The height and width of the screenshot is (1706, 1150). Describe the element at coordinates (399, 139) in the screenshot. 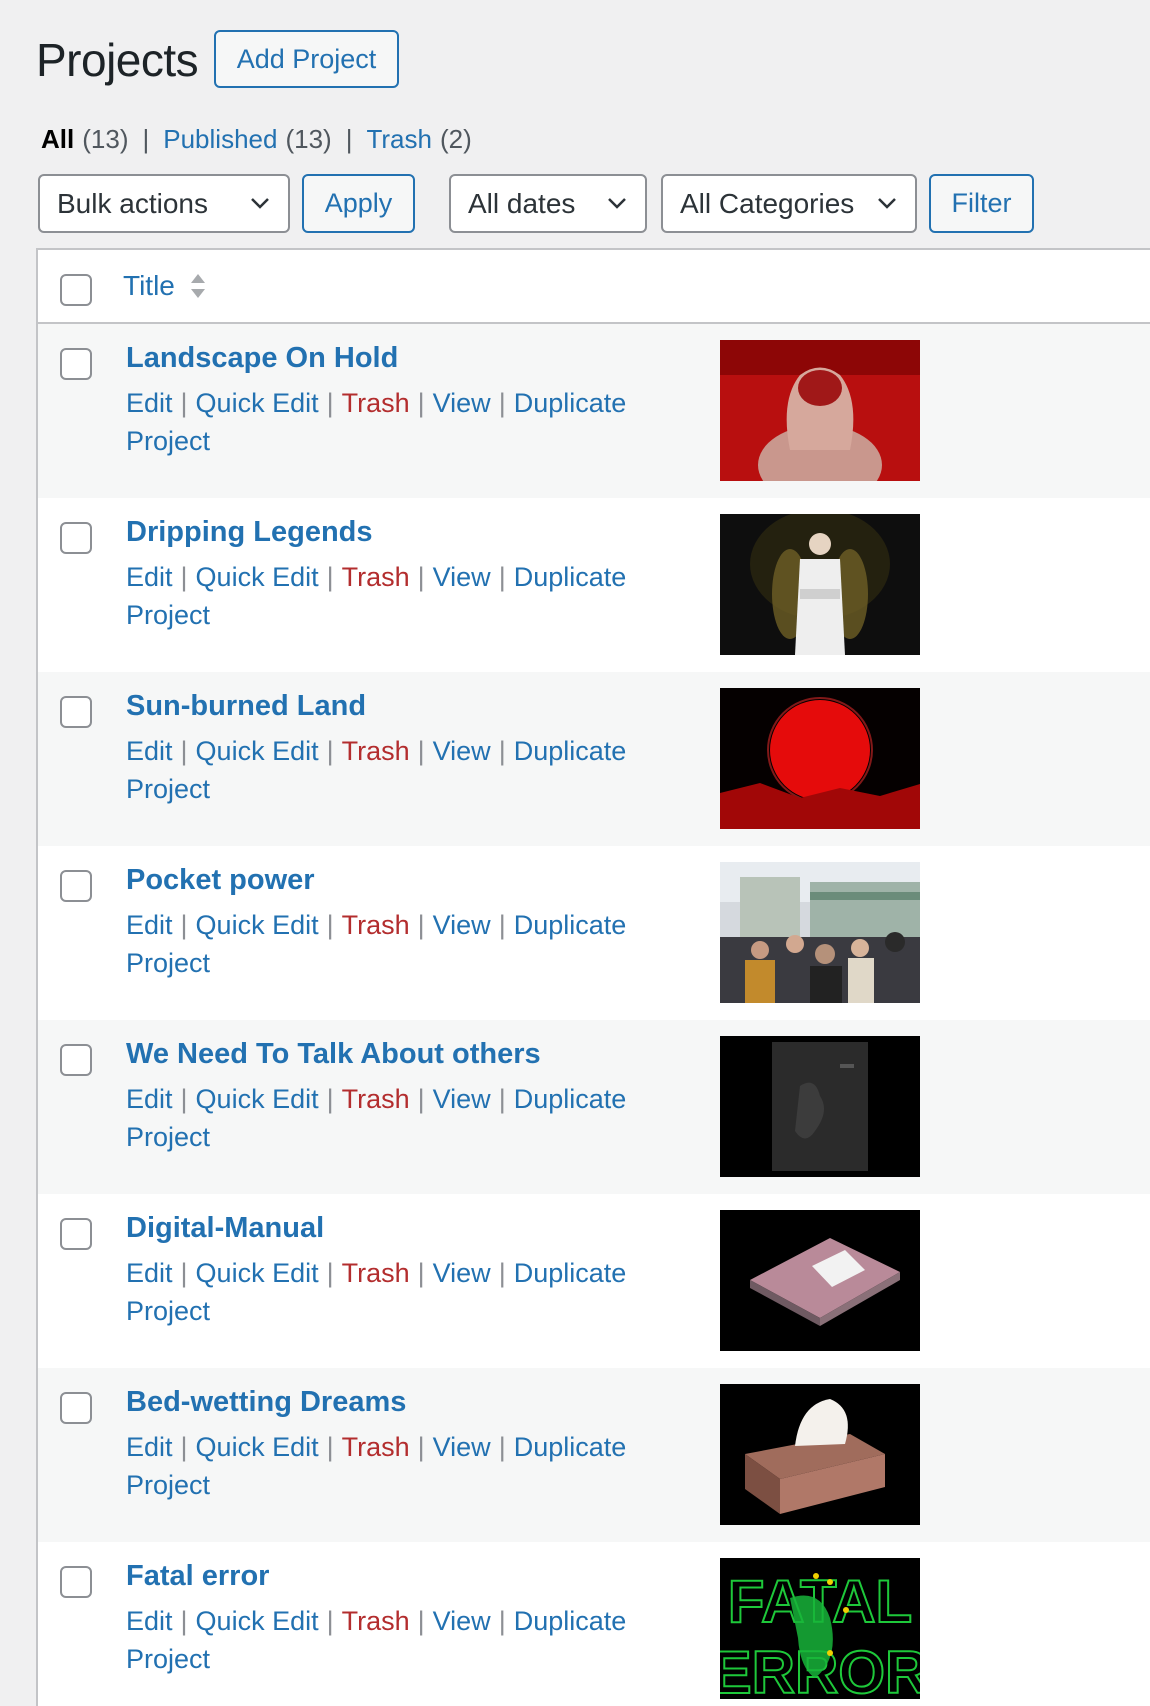

I see `view-trash-link: Trash` at that location.